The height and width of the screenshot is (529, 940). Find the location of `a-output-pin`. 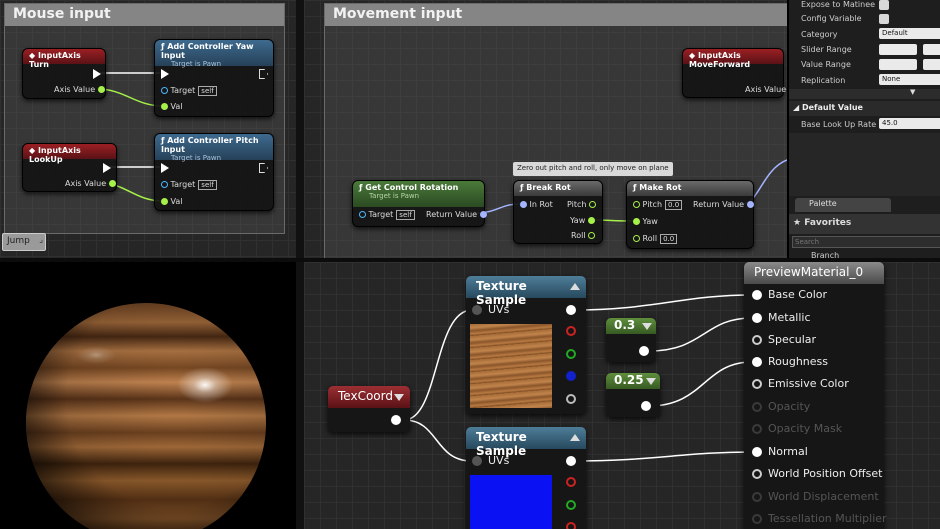

a-output-pin is located at coordinates (571, 399).